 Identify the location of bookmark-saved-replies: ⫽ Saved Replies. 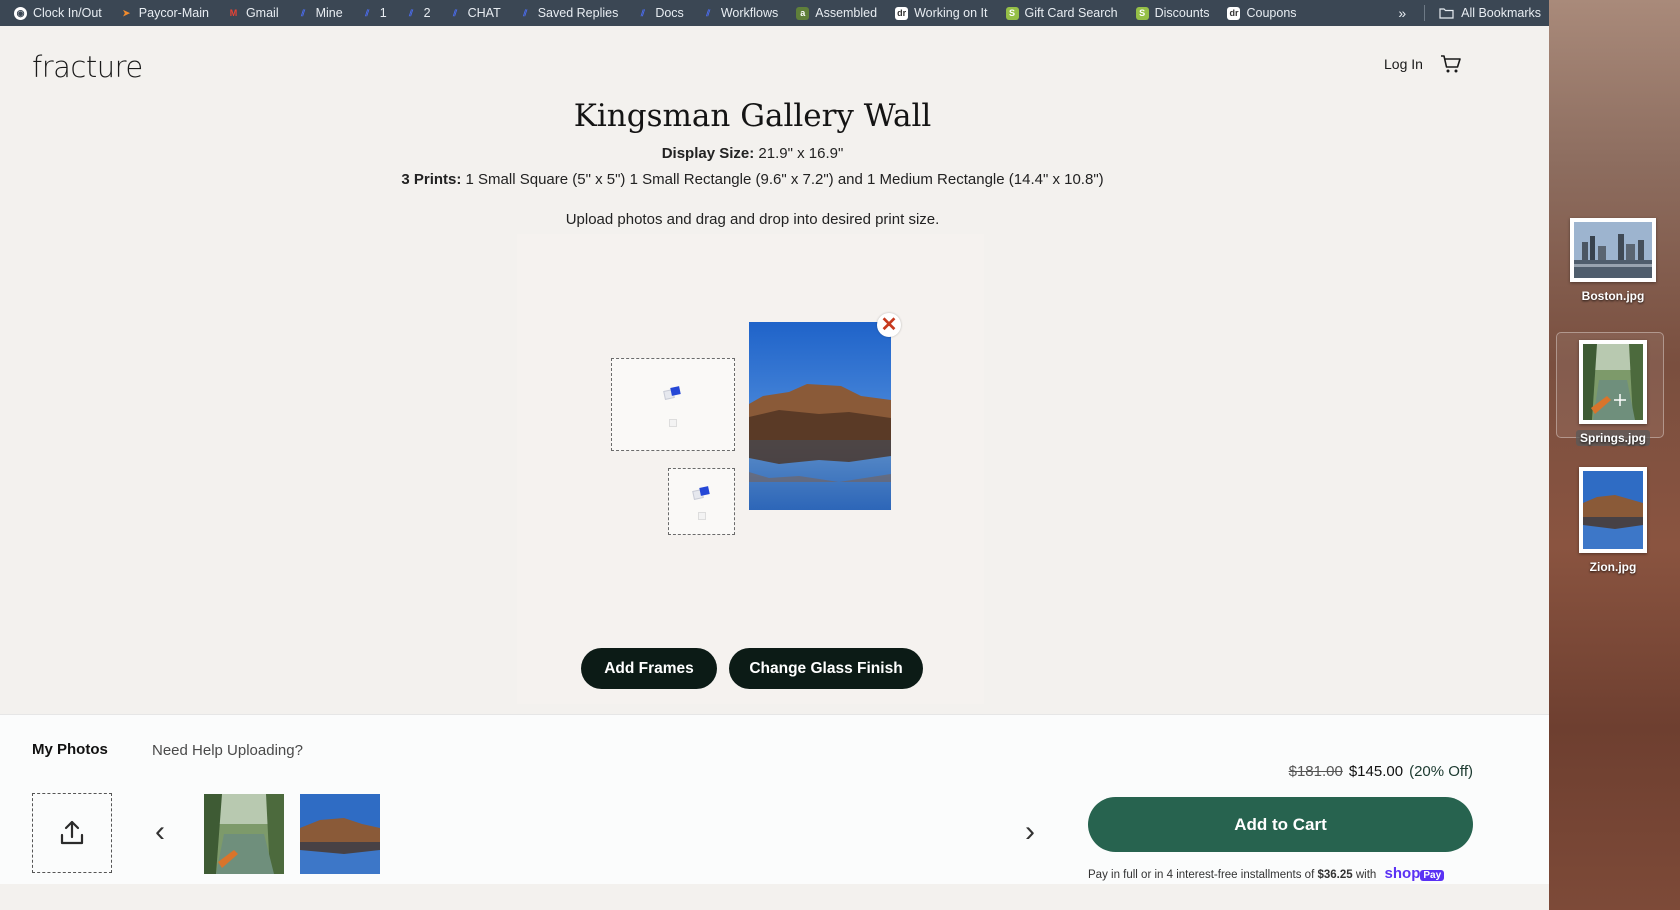
(569, 13).